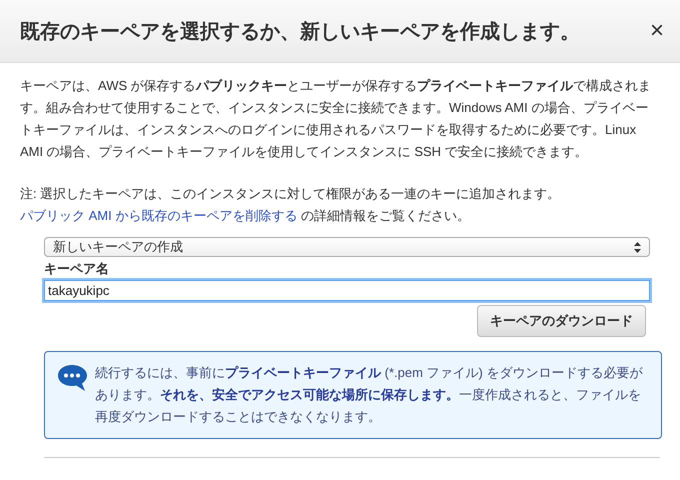 The width and height of the screenshot is (680, 480). I want to click on download-button: キーペアのダウンロード, so click(561, 321).